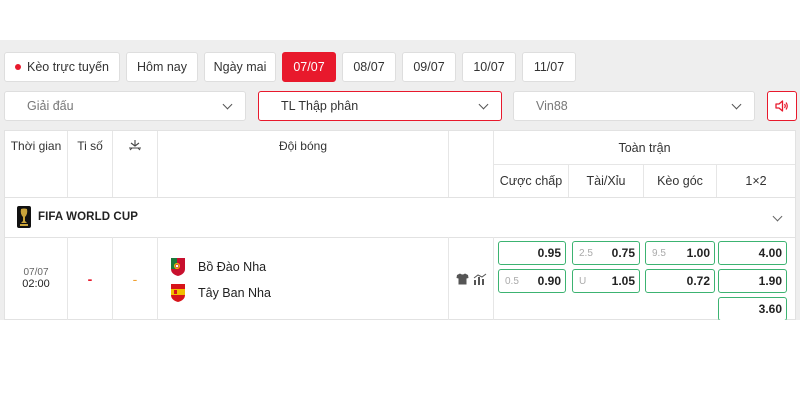  I want to click on home-team-name: Bồ Đào Nha, so click(232, 267).